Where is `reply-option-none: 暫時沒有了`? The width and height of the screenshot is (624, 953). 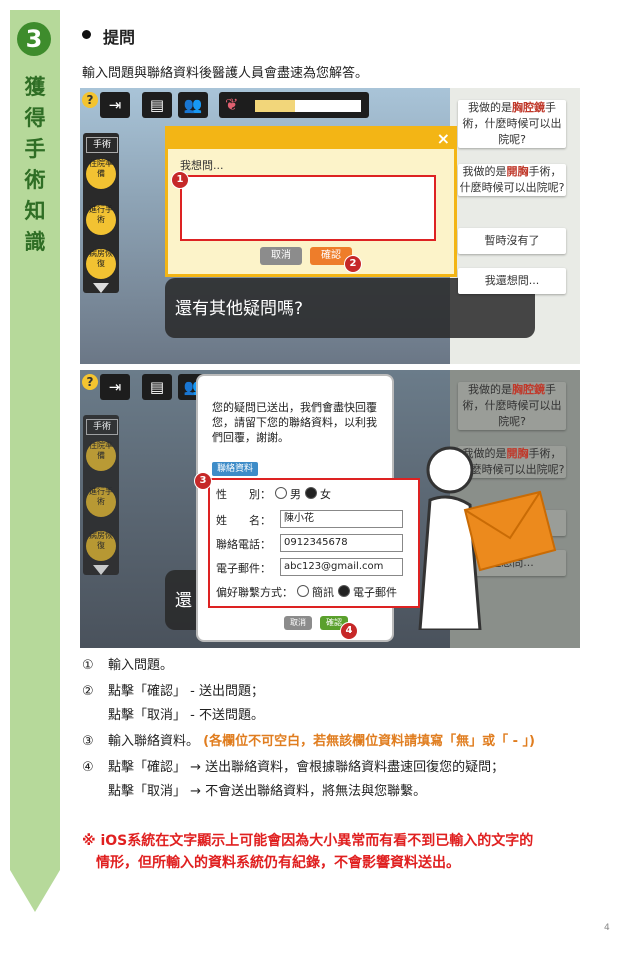
reply-option-none: 暫時沒有了 is located at coordinates (512, 241).